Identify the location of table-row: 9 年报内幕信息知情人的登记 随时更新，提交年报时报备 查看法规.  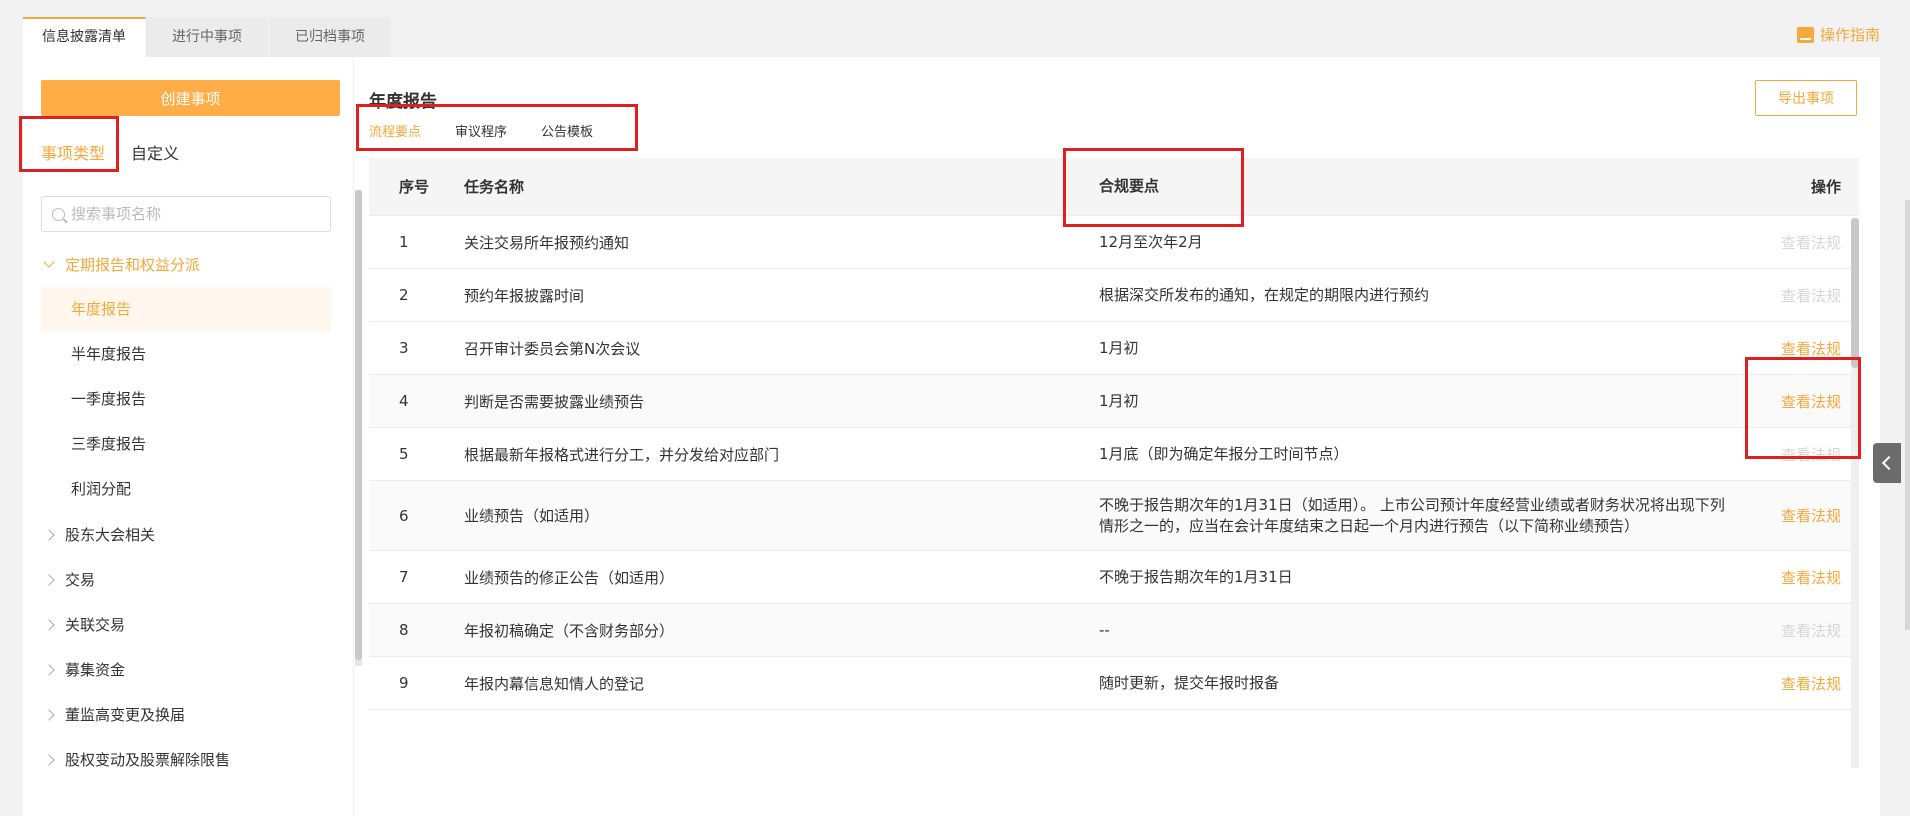
(1114, 683).